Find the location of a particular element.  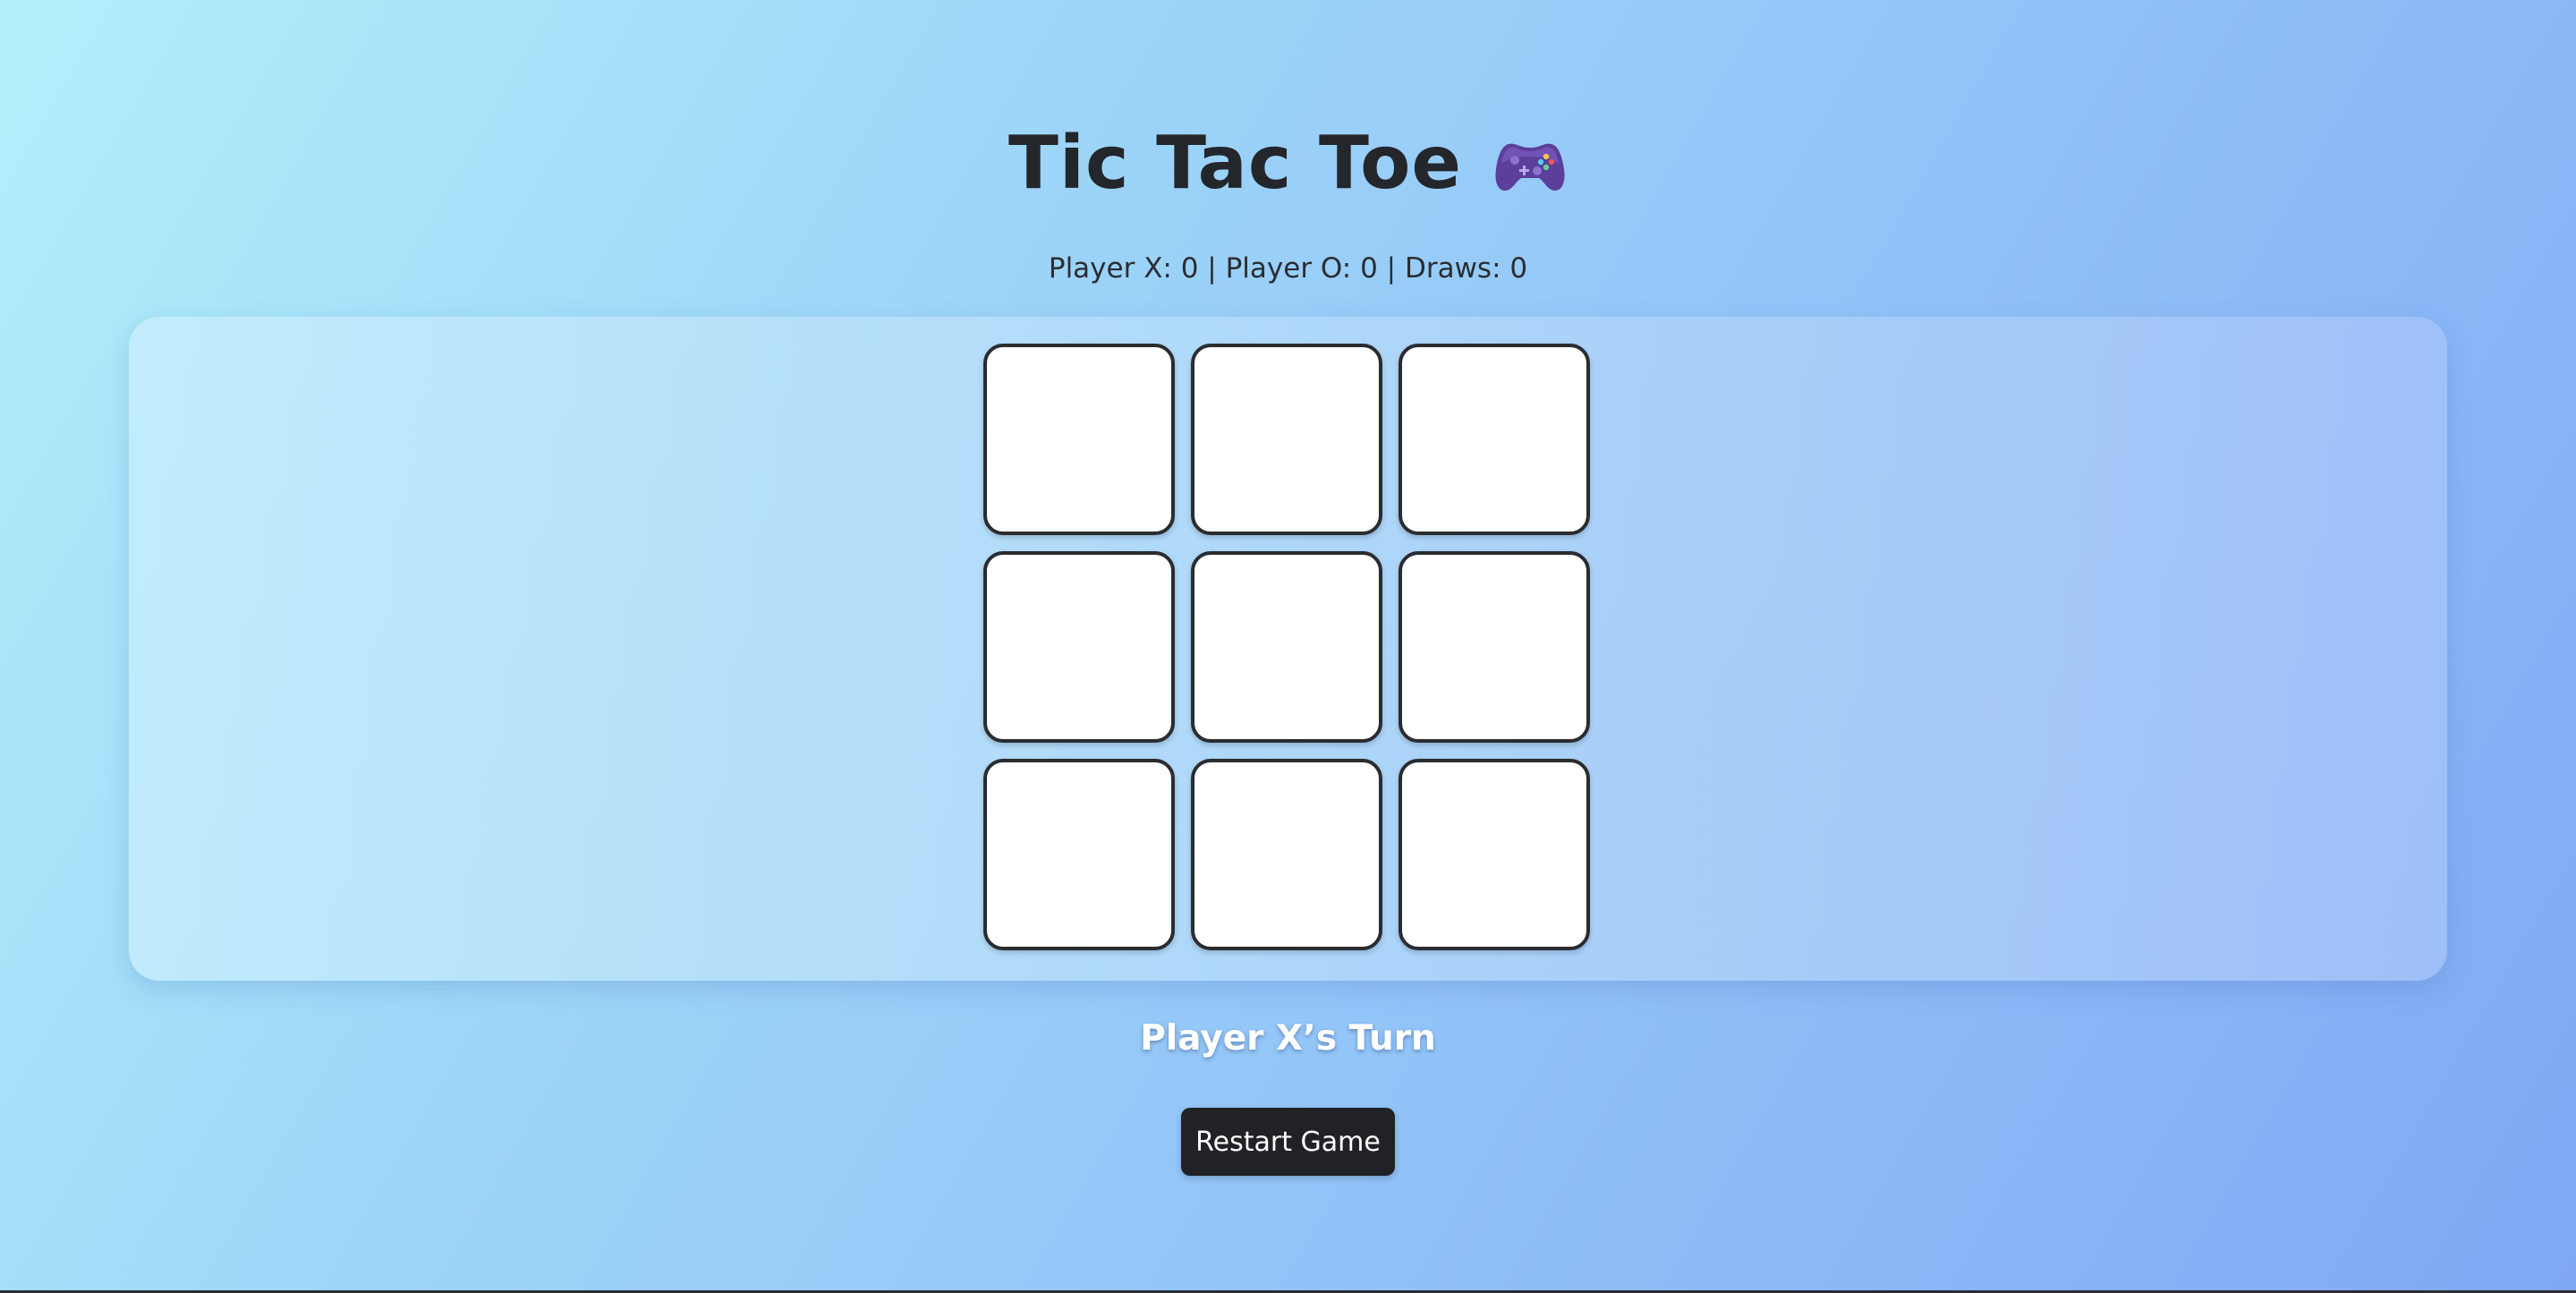

title-text: Tic Tac Toe is located at coordinates (1235, 163).